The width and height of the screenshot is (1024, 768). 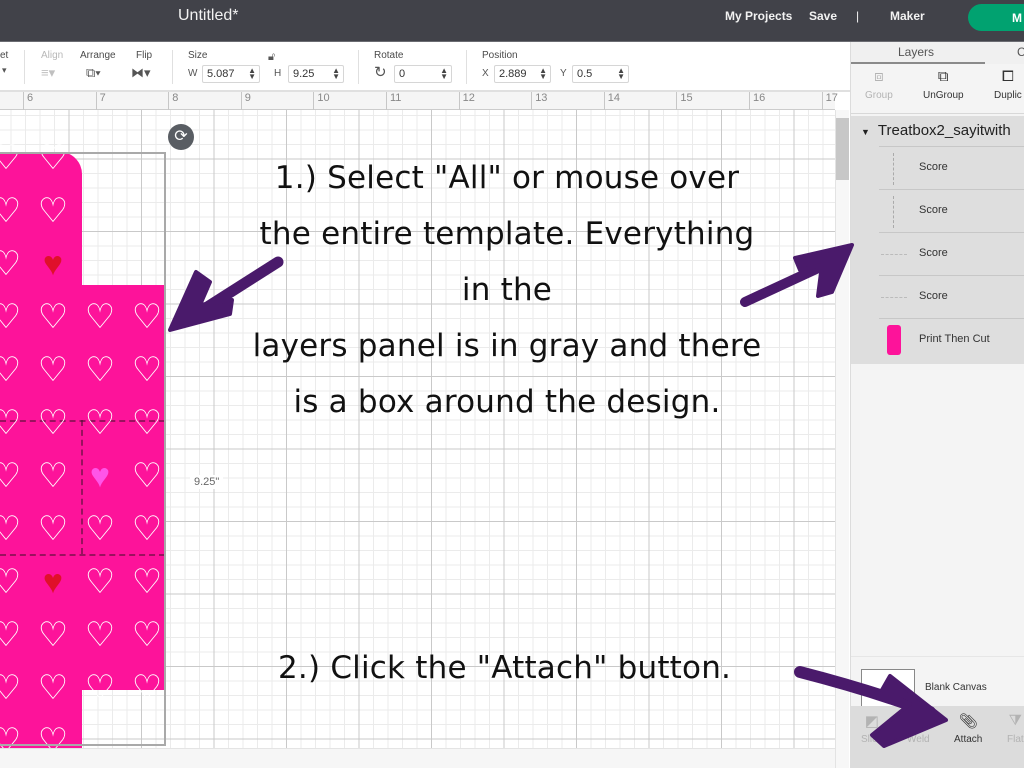 I want to click on ungroup-button: ⧉ UnGroup, so click(x=943, y=84).